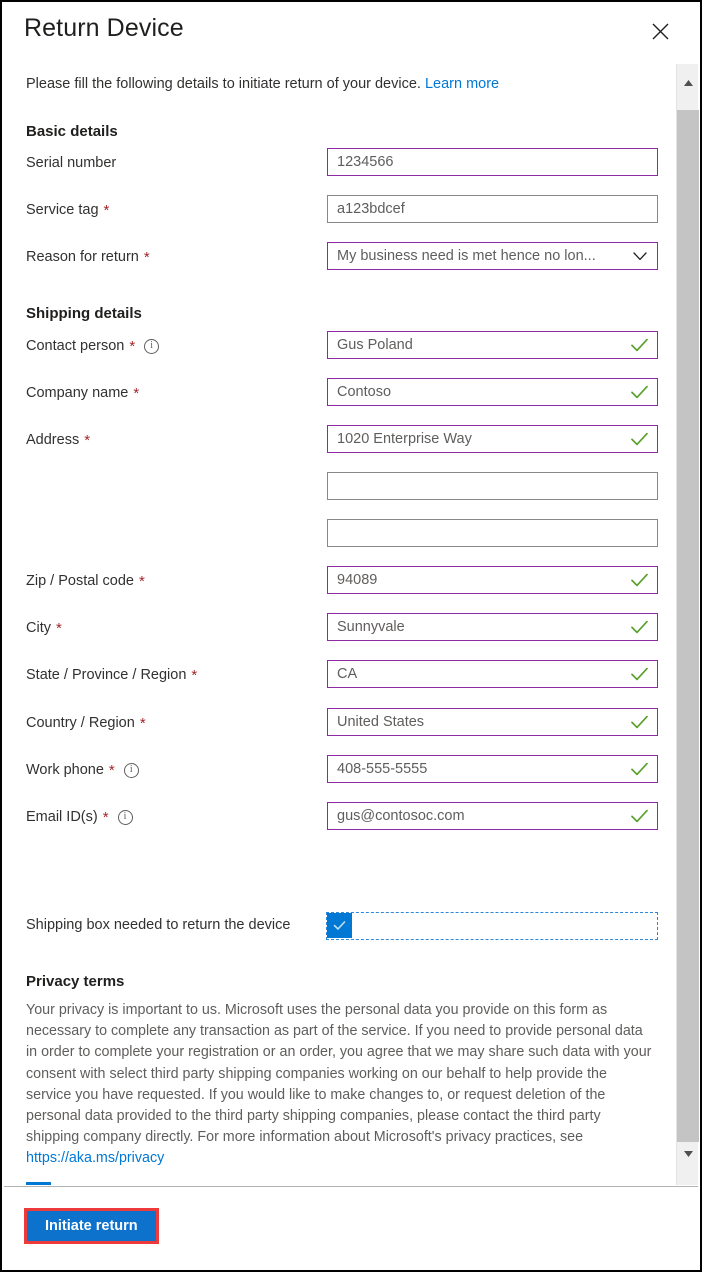 Image resolution: width=702 pixels, height=1272 pixels. What do you see at coordinates (492, 580) in the screenshot?
I see `input-zip-postal-code: 94089` at bounding box center [492, 580].